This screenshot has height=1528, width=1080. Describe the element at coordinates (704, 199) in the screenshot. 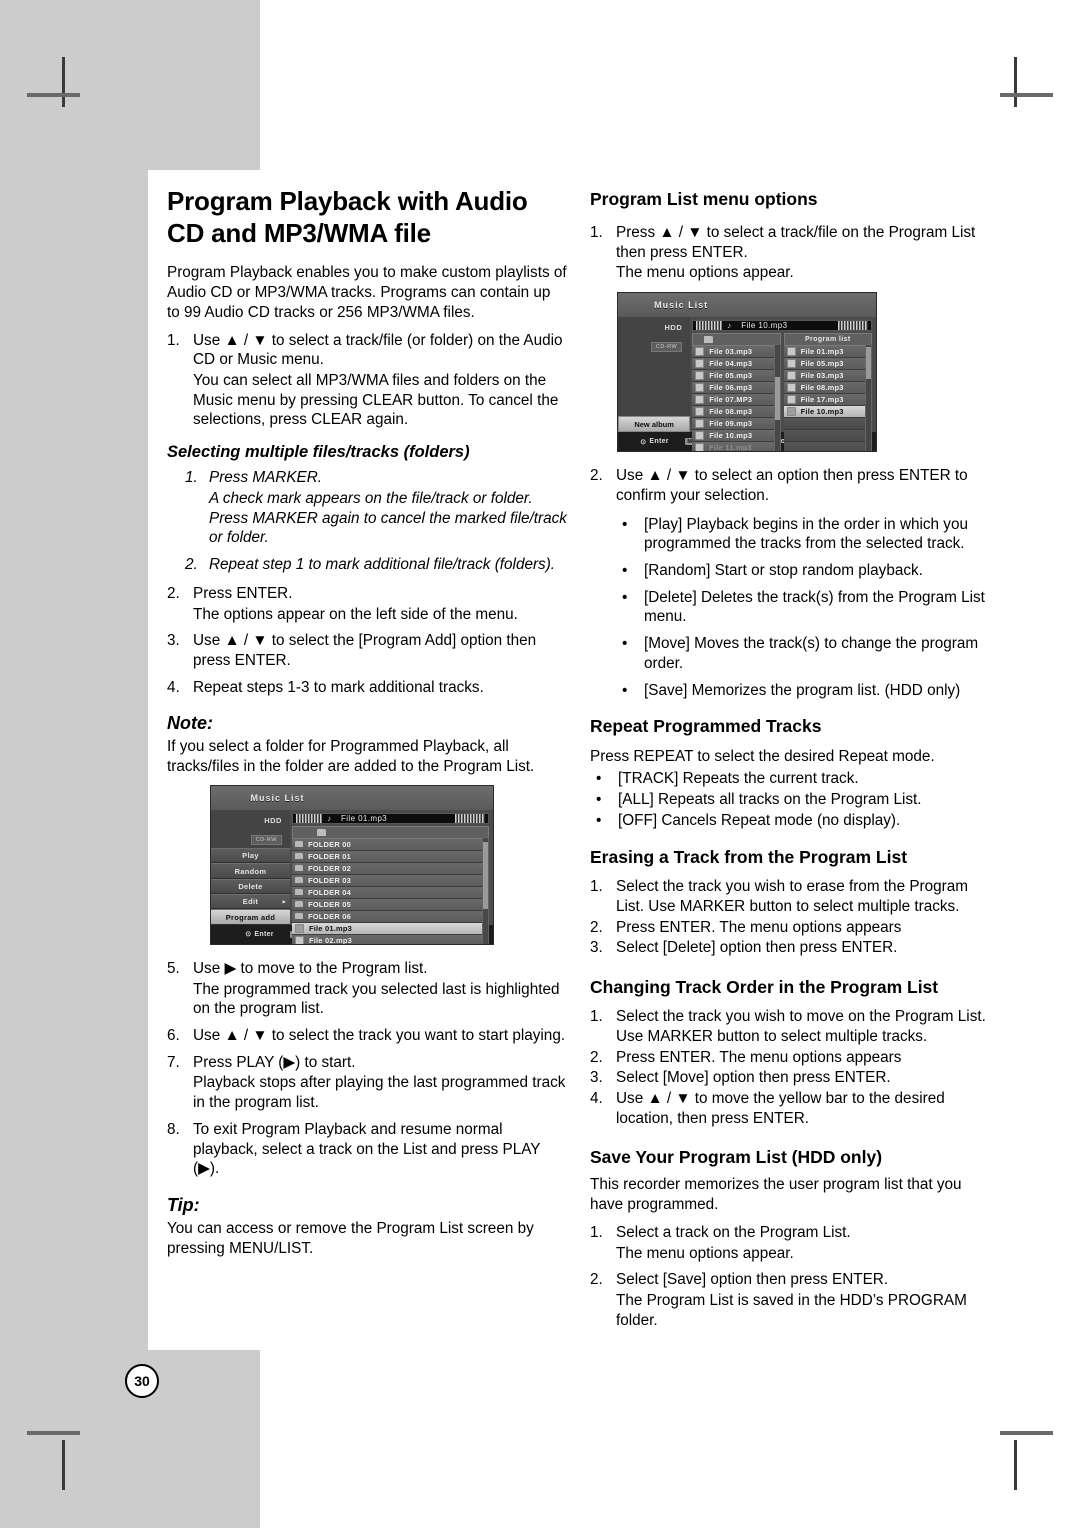

I see `heading-program-list-menu-options: Program List menu options` at that location.